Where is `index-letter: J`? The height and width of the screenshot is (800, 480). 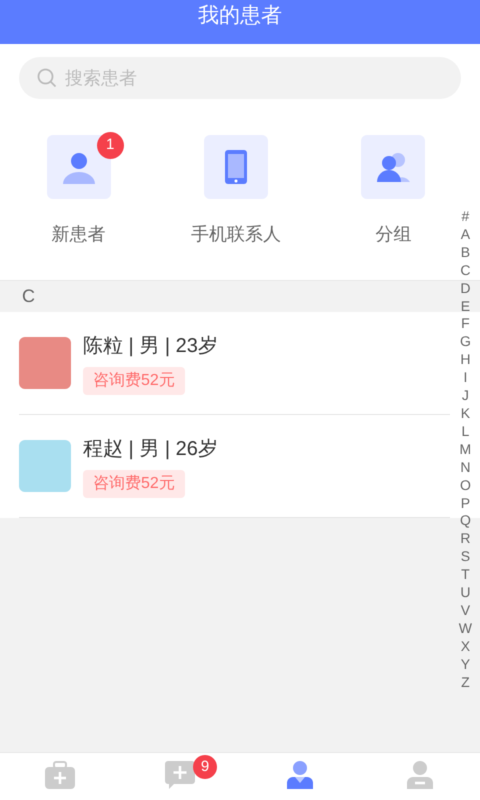
index-letter: J is located at coordinates (465, 396).